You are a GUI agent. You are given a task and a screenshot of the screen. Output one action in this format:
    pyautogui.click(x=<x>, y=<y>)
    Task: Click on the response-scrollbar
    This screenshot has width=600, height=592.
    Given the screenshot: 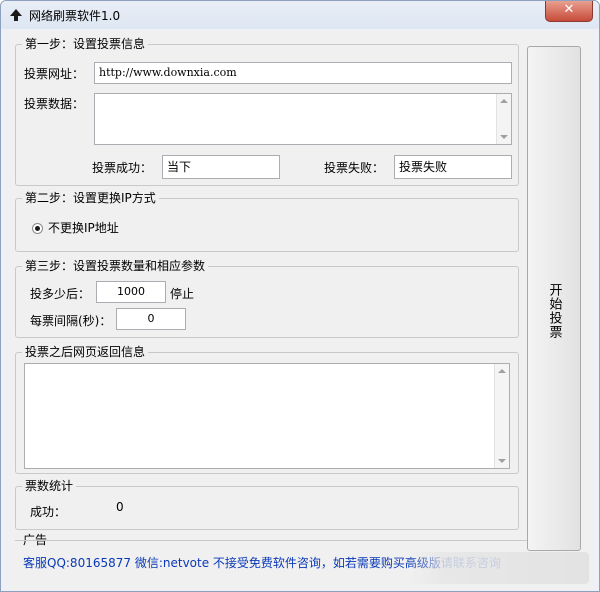 What is the action you would take?
    pyautogui.click(x=501, y=416)
    